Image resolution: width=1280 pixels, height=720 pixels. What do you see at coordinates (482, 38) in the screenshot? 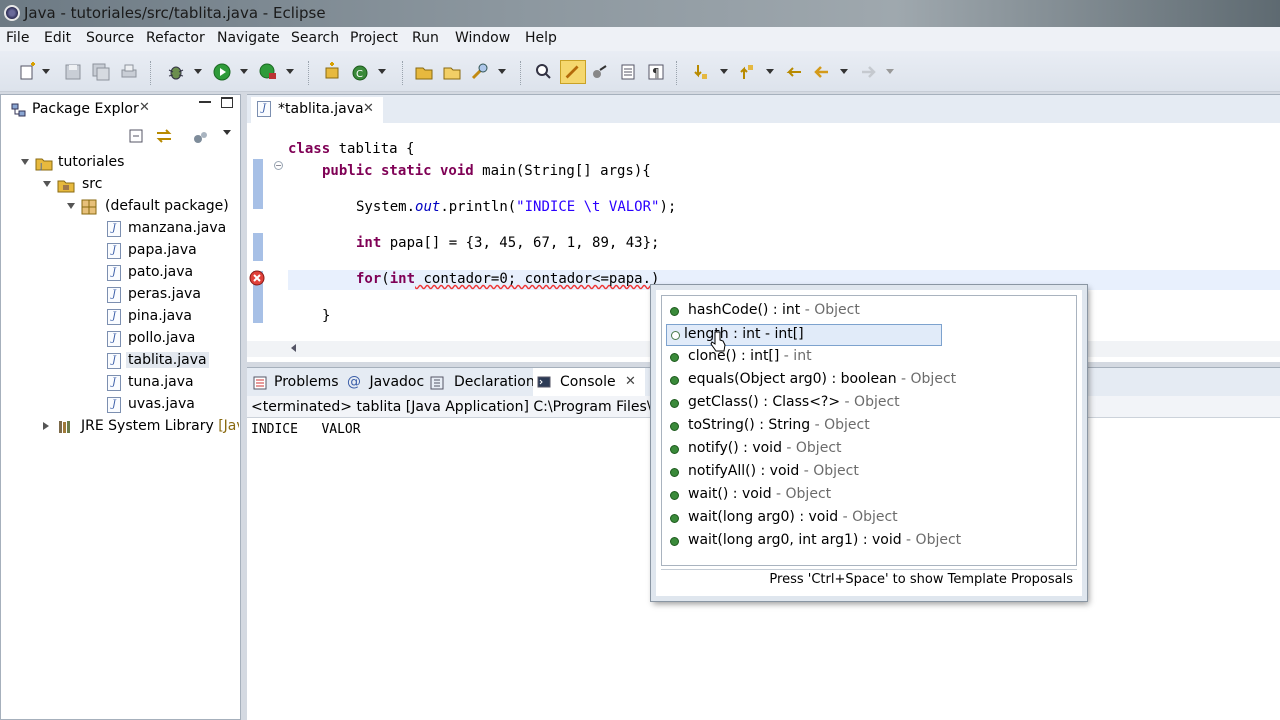
I see `menu-window: Window` at bounding box center [482, 38].